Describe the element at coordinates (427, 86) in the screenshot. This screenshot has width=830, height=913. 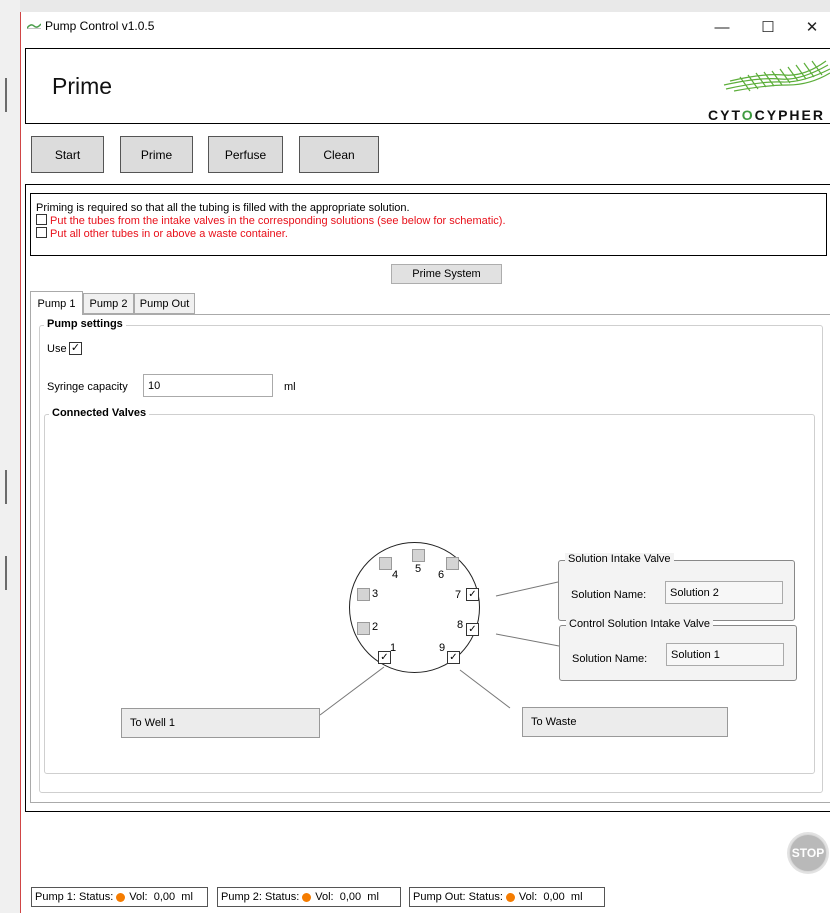
I see `page-header: Prime CYTOCYPHER` at that location.